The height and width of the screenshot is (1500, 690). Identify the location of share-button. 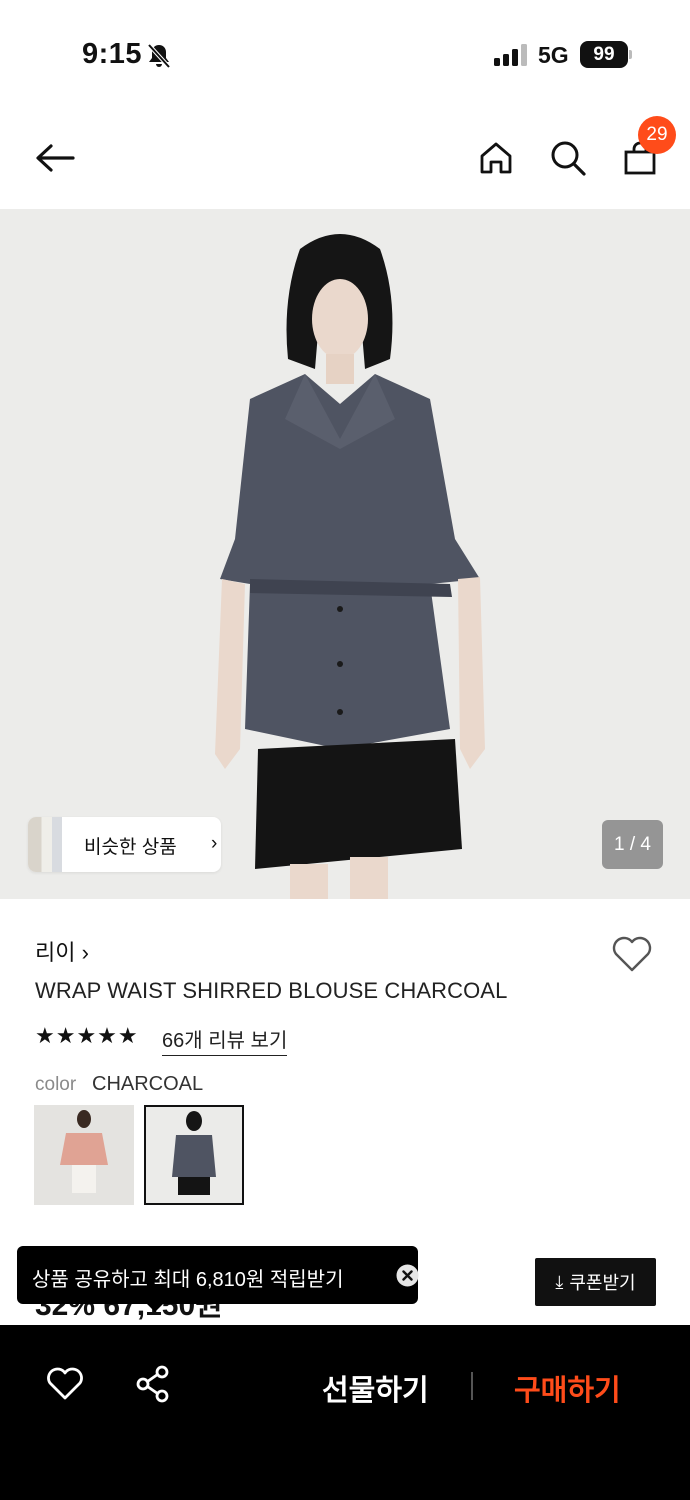
(153, 1384).